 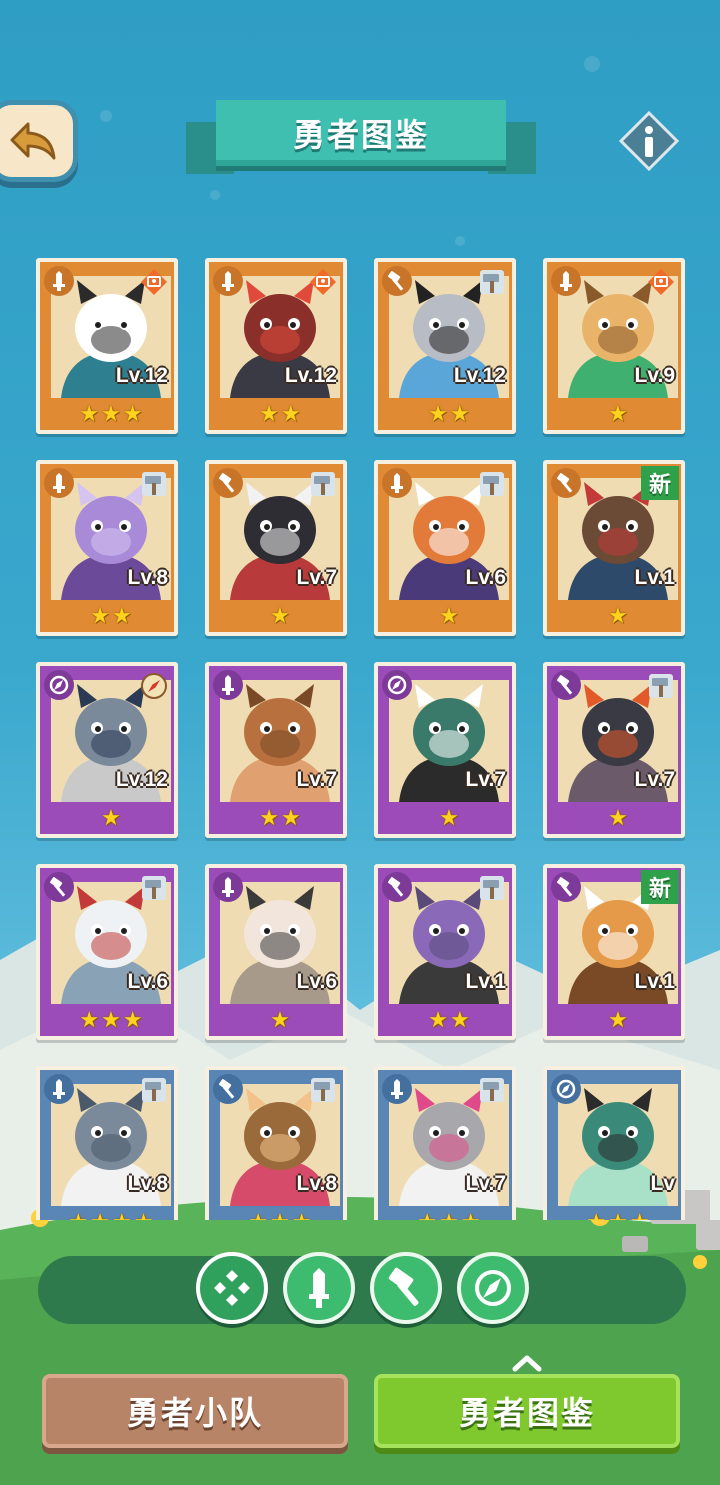 What do you see at coordinates (445, 1143) in the screenshot?
I see `hero-card: Lv.7★★★` at bounding box center [445, 1143].